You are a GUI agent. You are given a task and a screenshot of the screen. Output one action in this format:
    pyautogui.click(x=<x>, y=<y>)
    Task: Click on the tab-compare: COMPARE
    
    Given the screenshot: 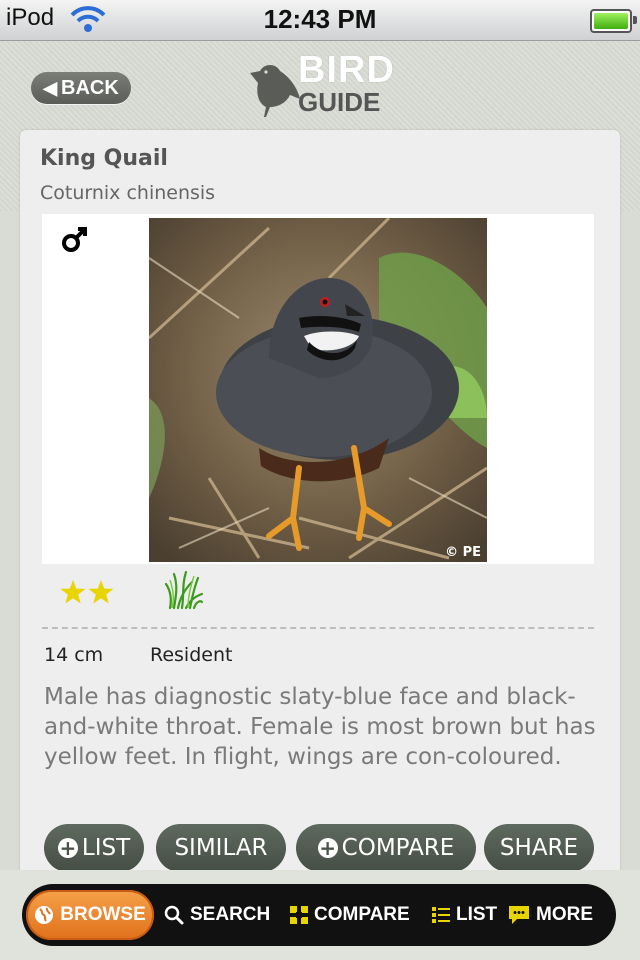 What is the action you would take?
    pyautogui.click(x=350, y=915)
    